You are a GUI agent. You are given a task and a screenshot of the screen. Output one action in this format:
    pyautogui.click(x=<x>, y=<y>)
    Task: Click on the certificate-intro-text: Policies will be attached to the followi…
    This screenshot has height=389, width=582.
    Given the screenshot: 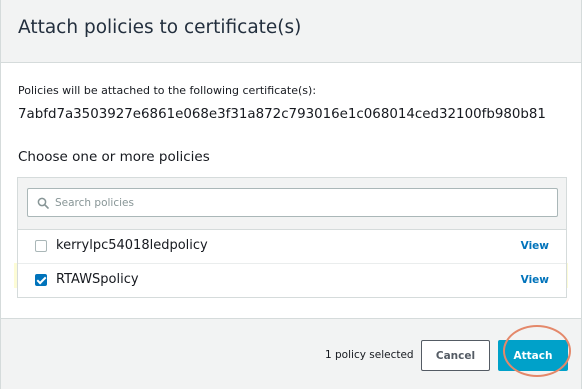 What is the action you would take?
    pyautogui.click(x=167, y=90)
    